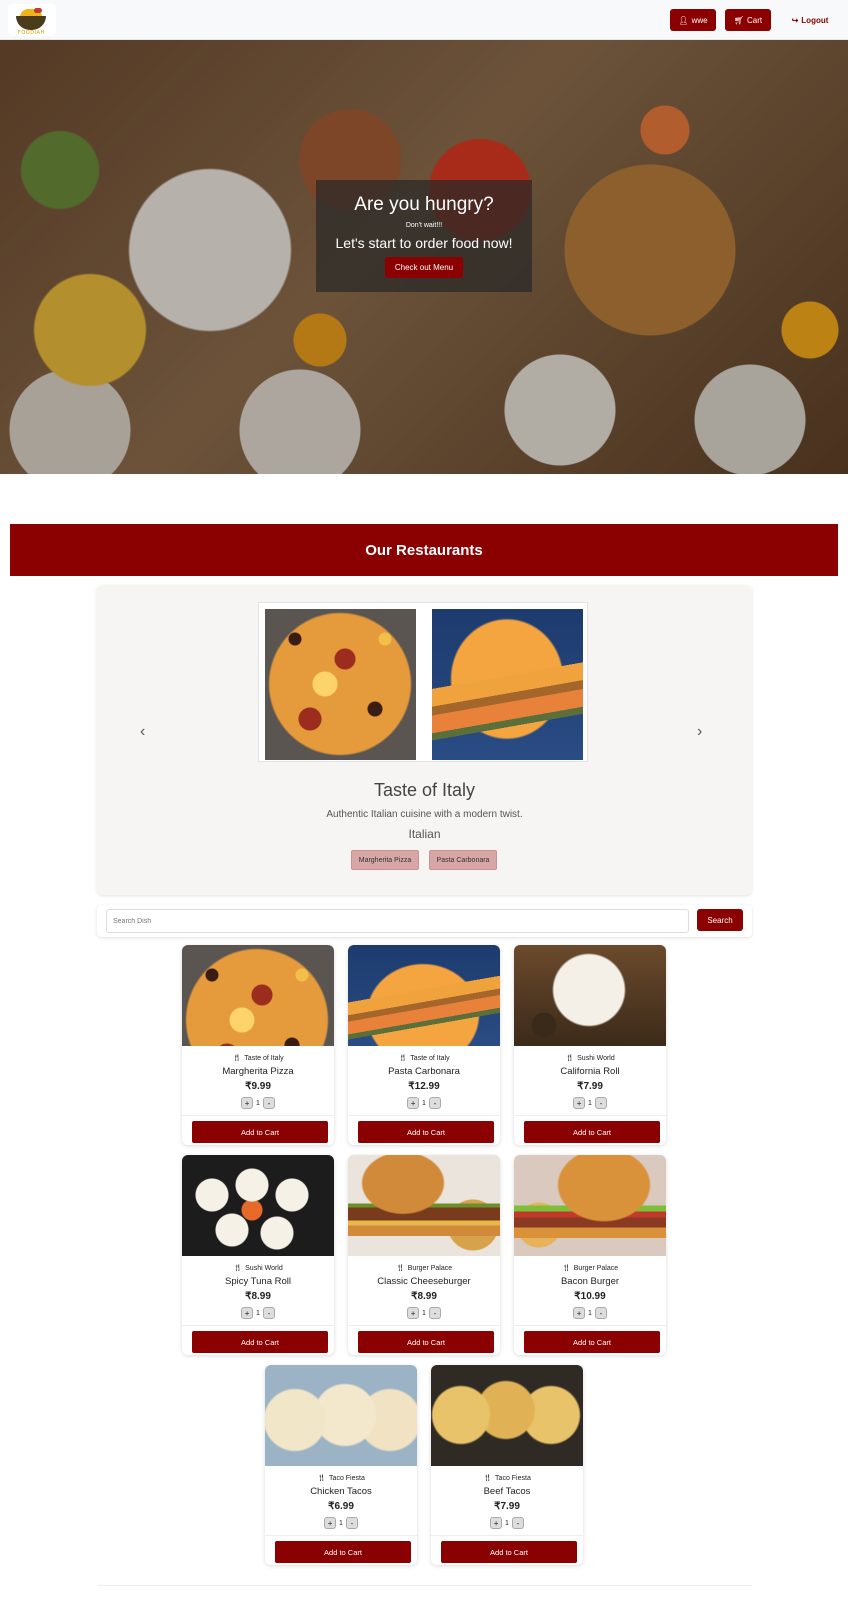  I want to click on dish-price: ₹12.99, so click(424, 1086).